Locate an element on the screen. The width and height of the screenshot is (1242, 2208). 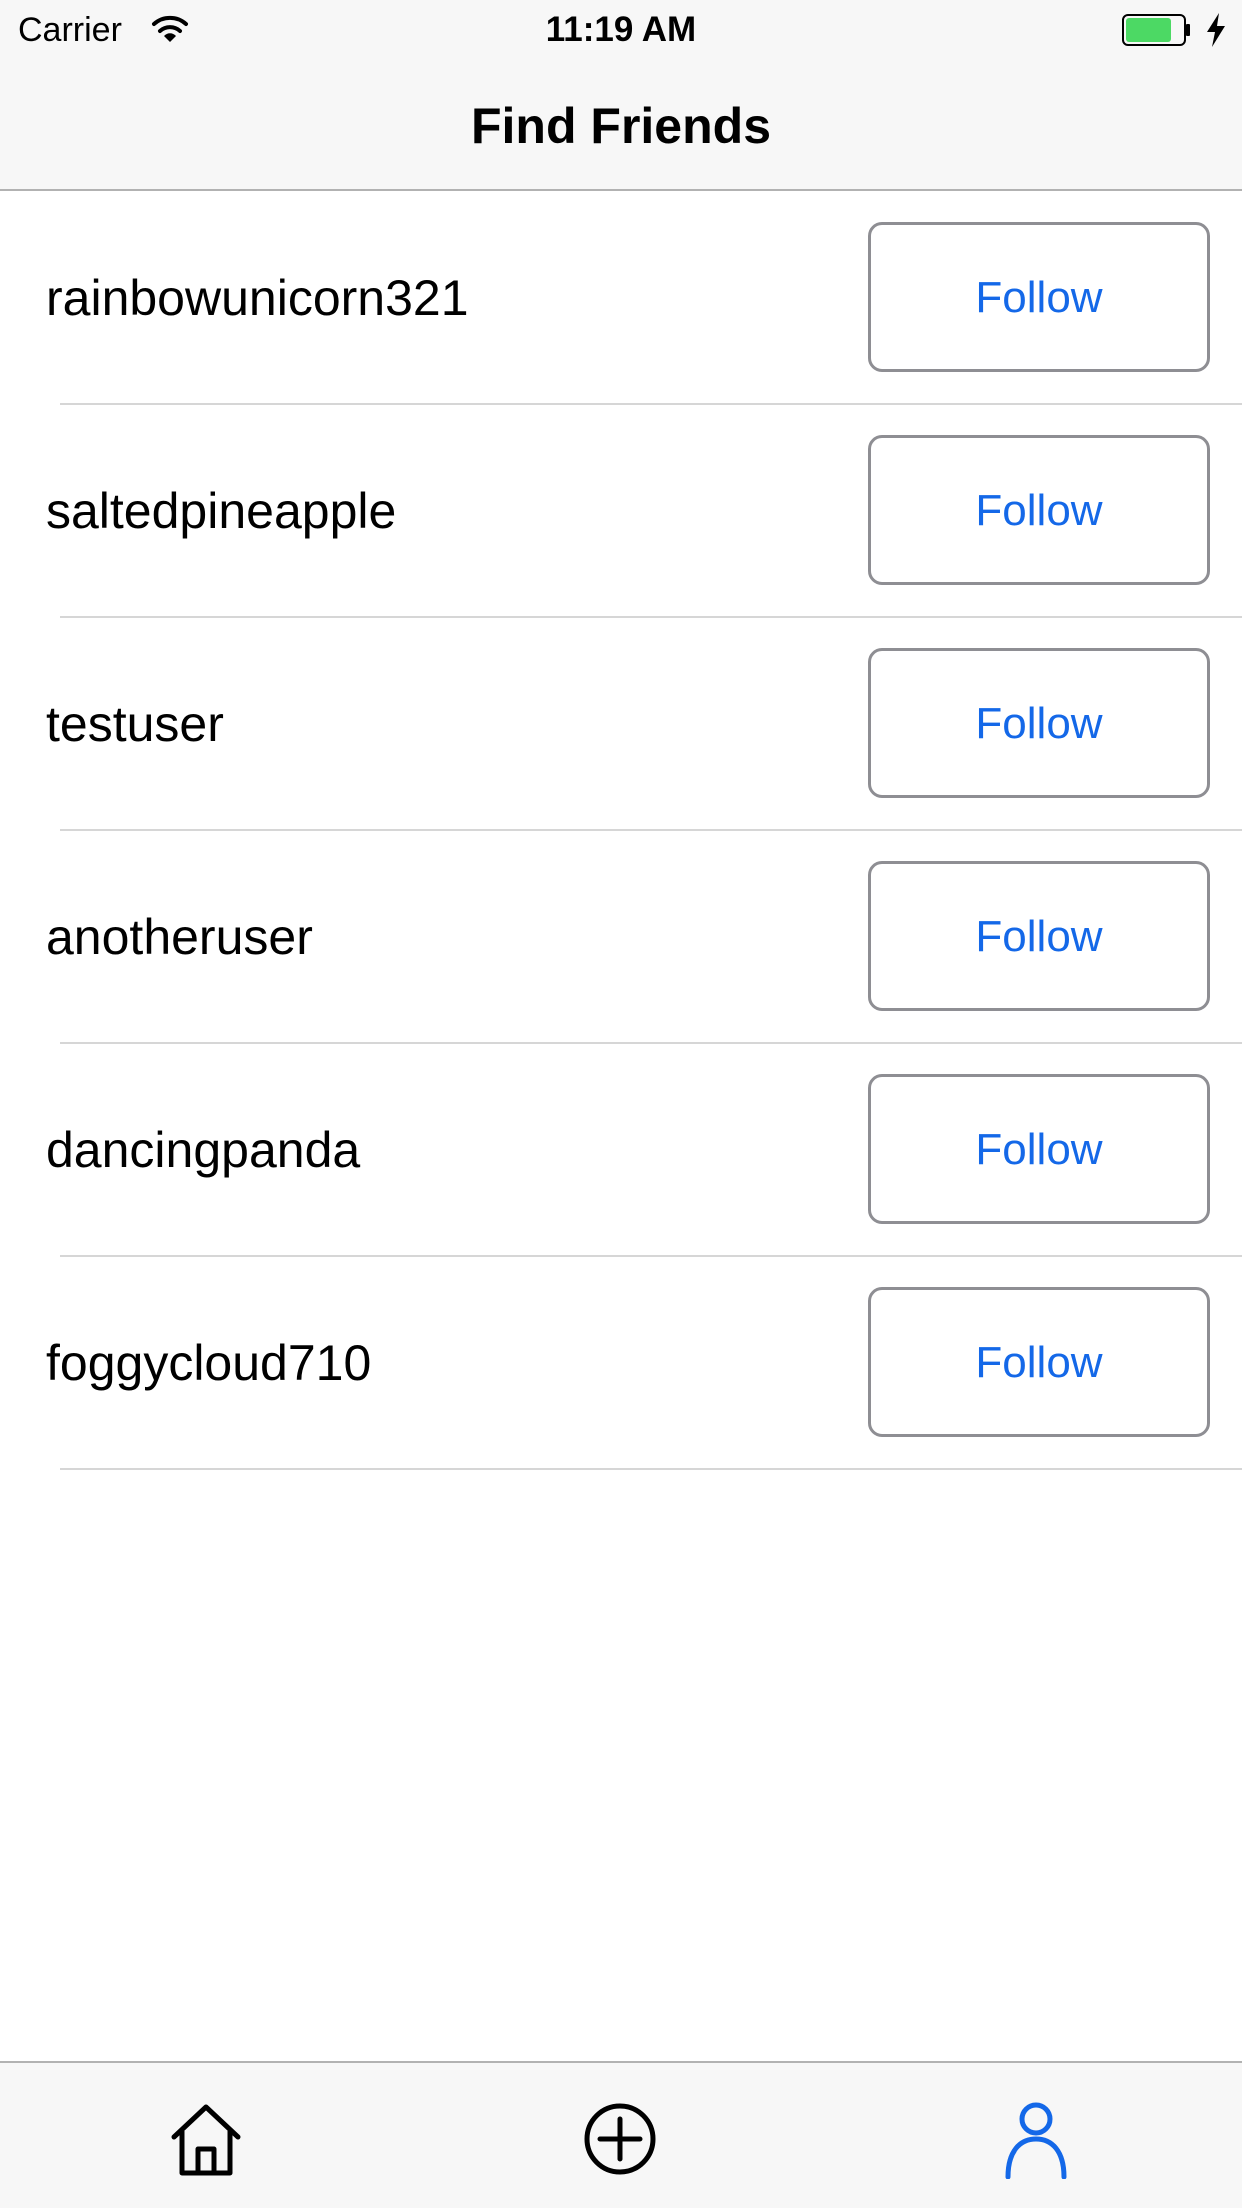
add-circle-icon is located at coordinates (620, 2139).